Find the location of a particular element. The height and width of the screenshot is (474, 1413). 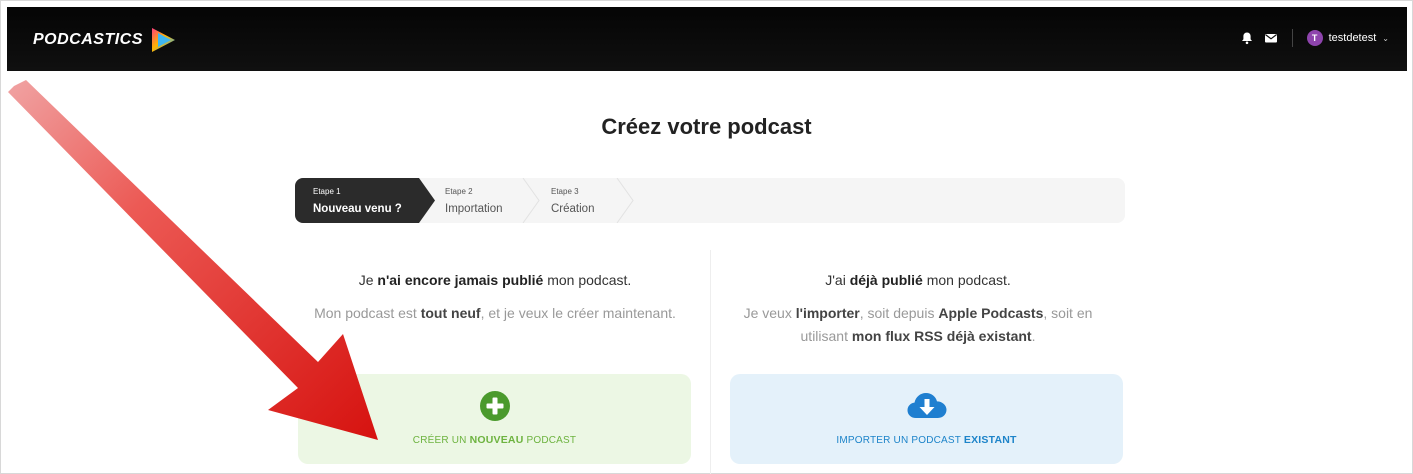

create-new-podcast-button: CRÉER UN NOUVEAU PODCAST is located at coordinates (494, 419).